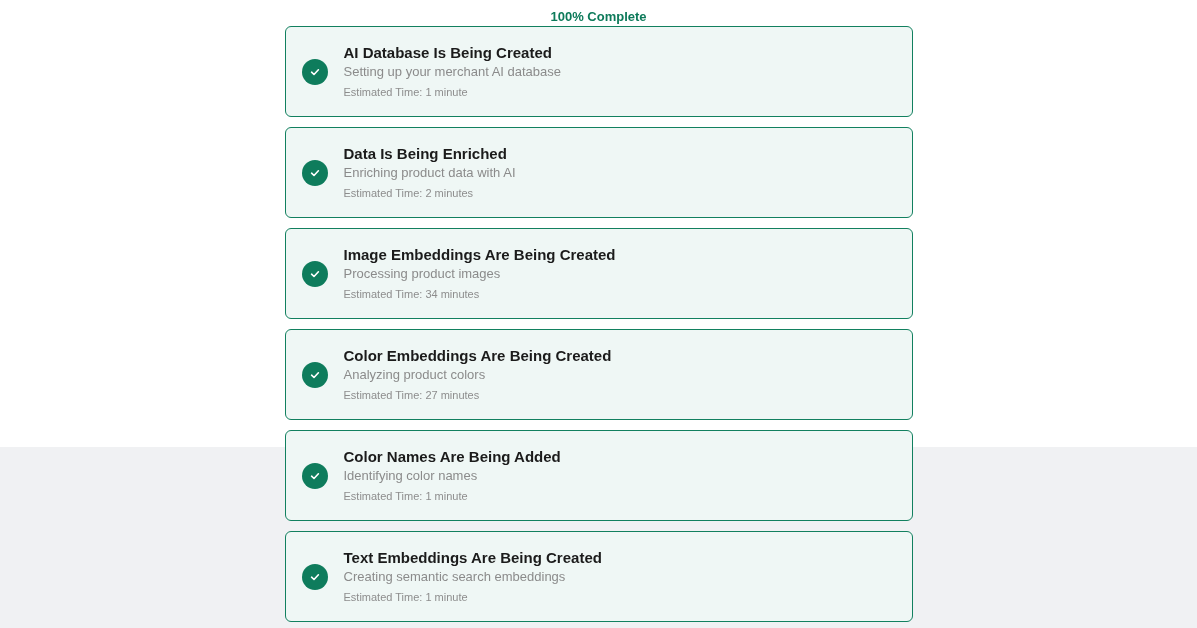  I want to click on step-description: Enriching product data with AI, so click(429, 173).